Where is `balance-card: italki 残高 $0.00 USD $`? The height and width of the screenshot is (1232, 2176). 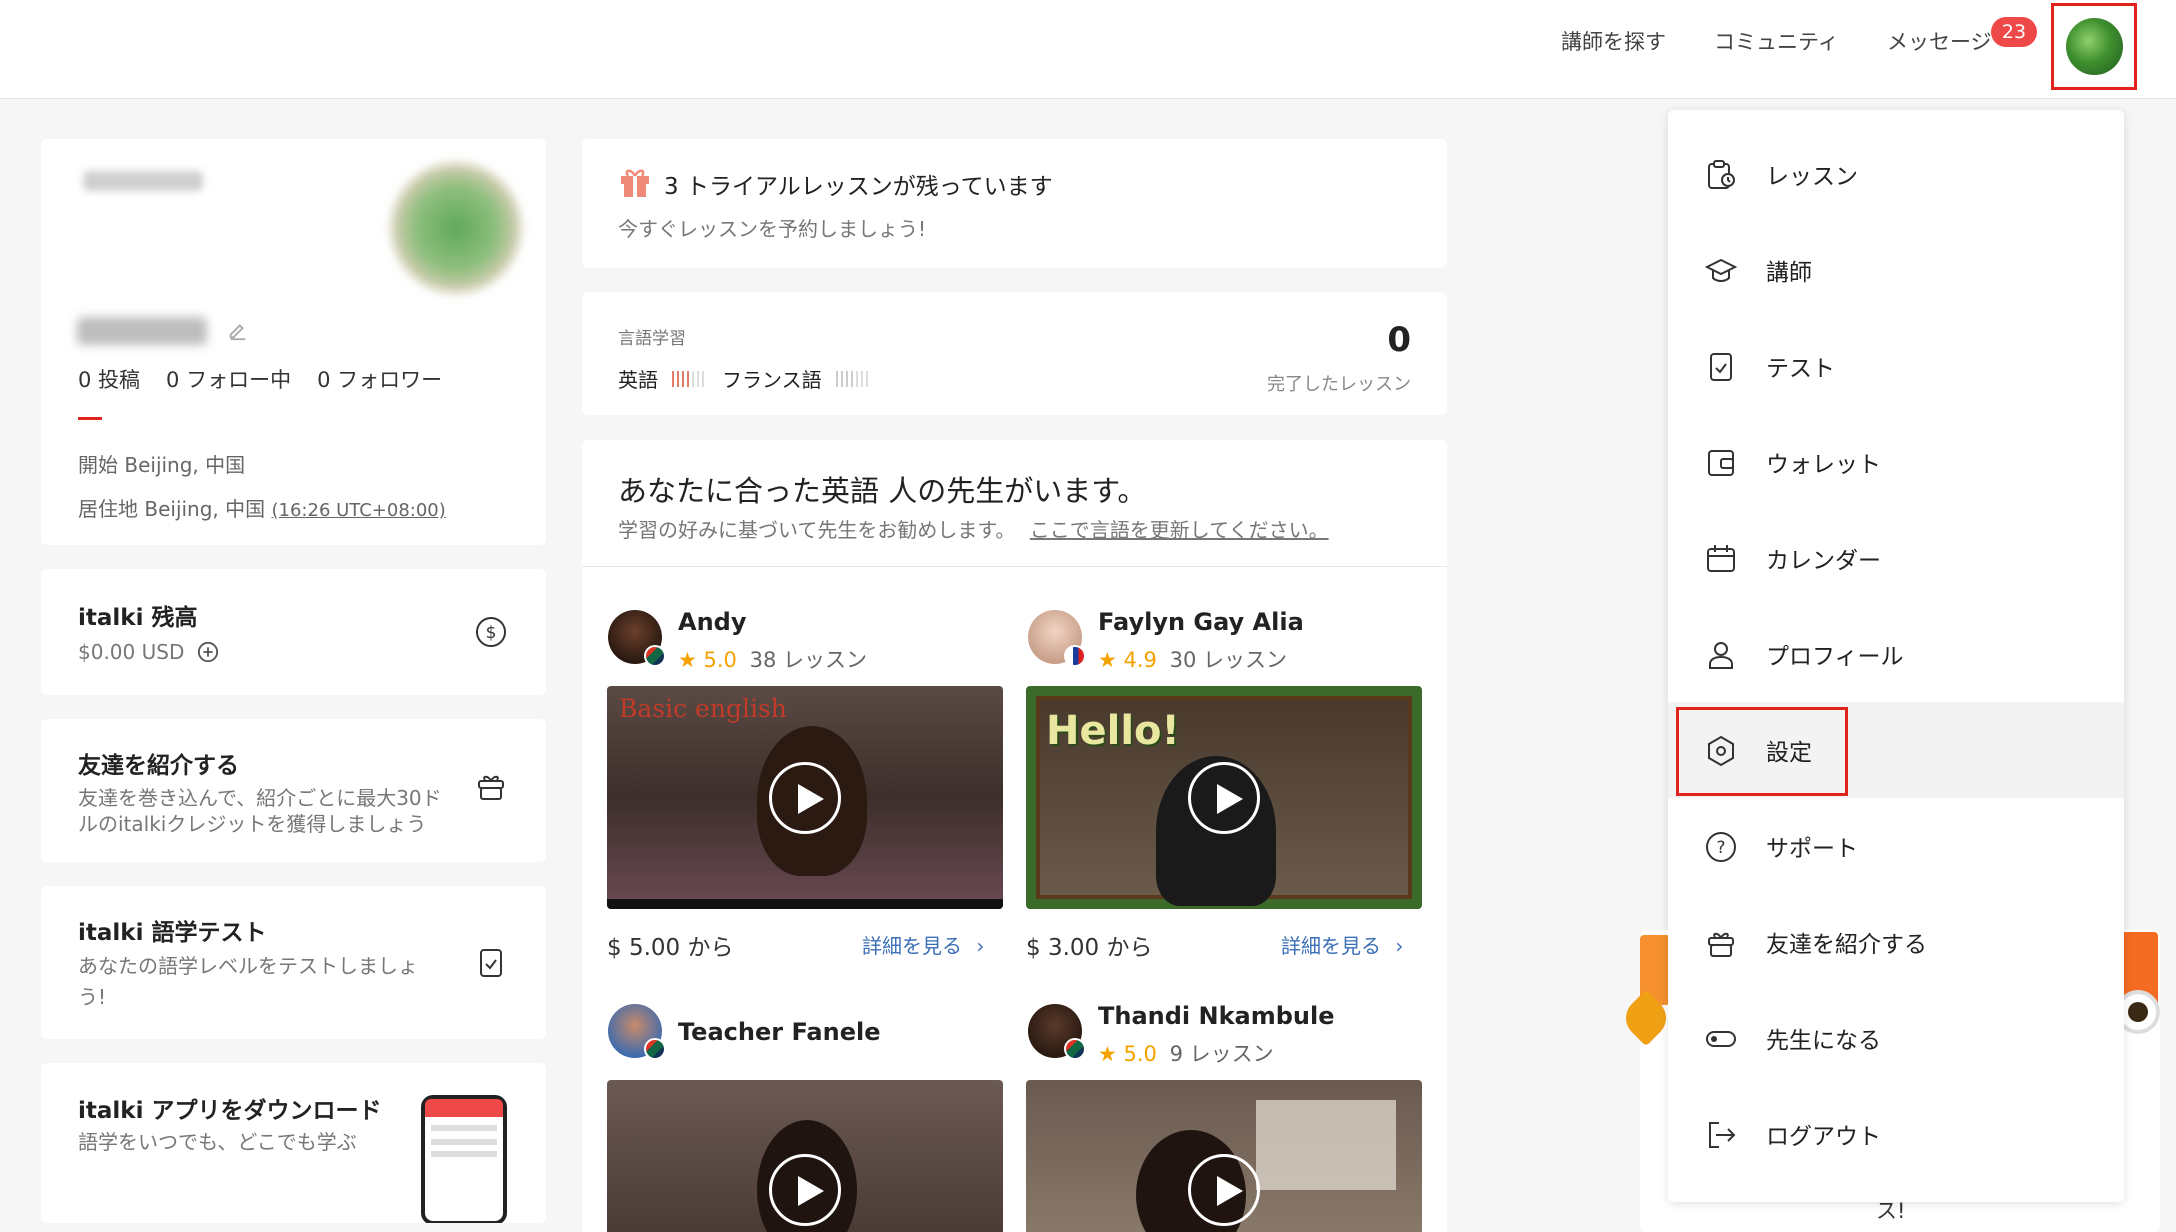 balance-card: italki 残高 $0.00 USD $ is located at coordinates (293, 632).